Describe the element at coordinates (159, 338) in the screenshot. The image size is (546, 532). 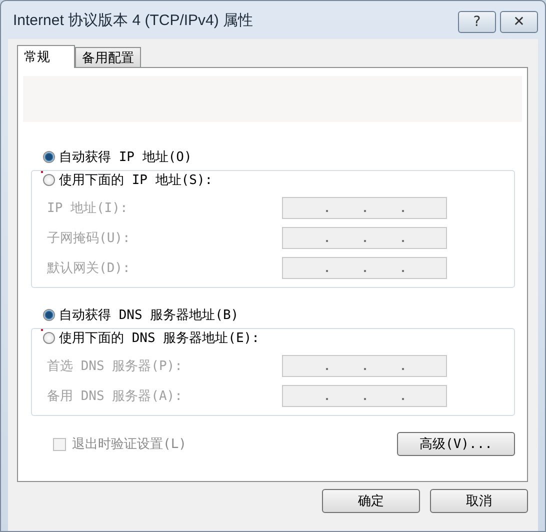
I see `radio-label: 使用下面的 DNS 服务器地址(E):` at that location.